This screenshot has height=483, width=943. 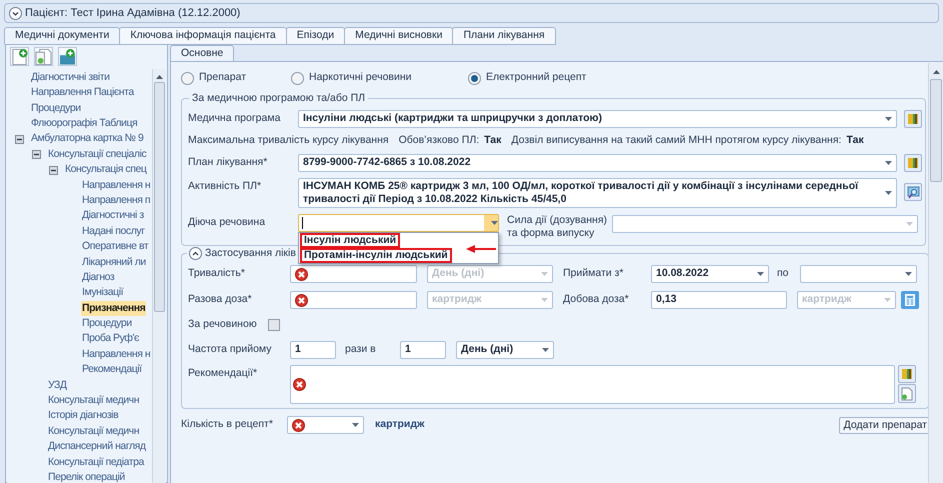 What do you see at coordinates (710, 274) in the screenshot?
I see `dropdown-field: 10.08.2022` at bounding box center [710, 274].